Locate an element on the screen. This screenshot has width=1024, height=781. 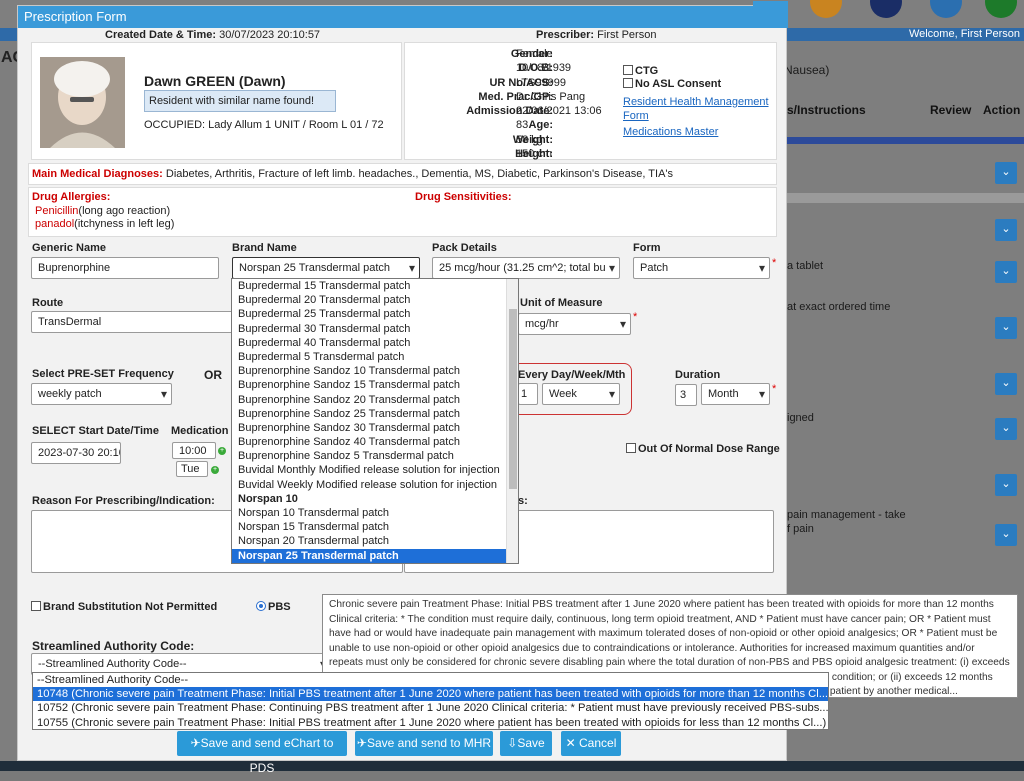
no-asl-checkbox: No ASL Consent is located at coordinates (672, 84).